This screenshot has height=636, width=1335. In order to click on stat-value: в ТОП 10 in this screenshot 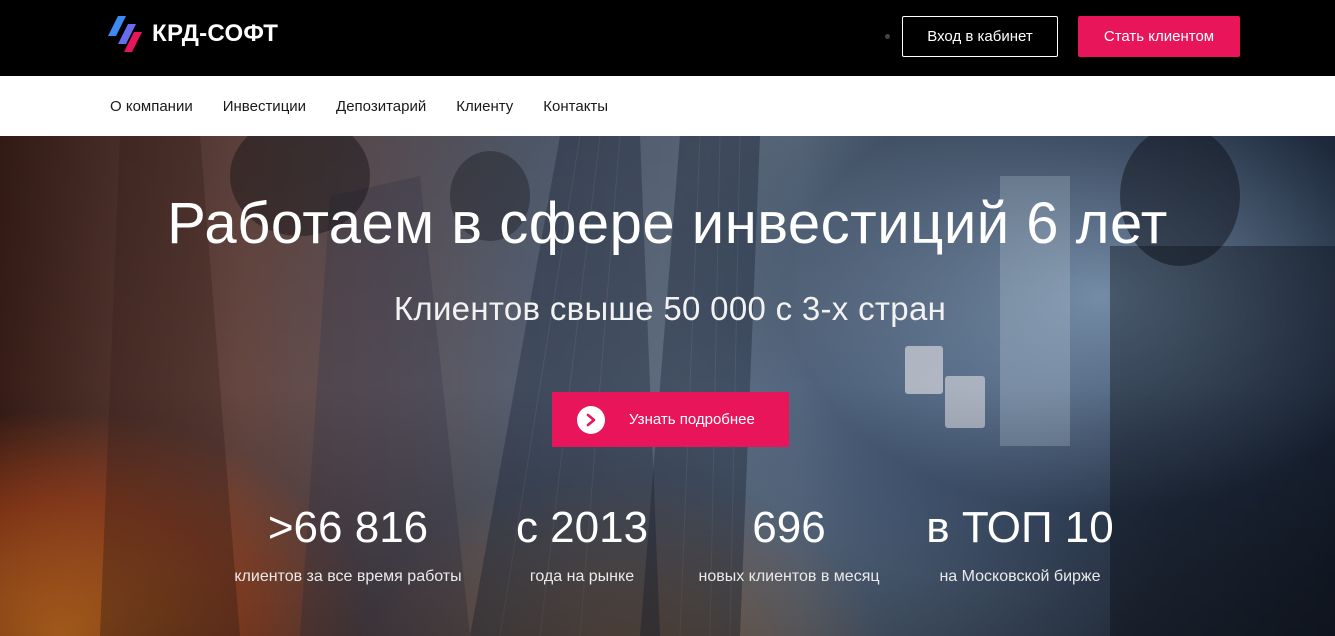, I will do `click(1020, 527)`.